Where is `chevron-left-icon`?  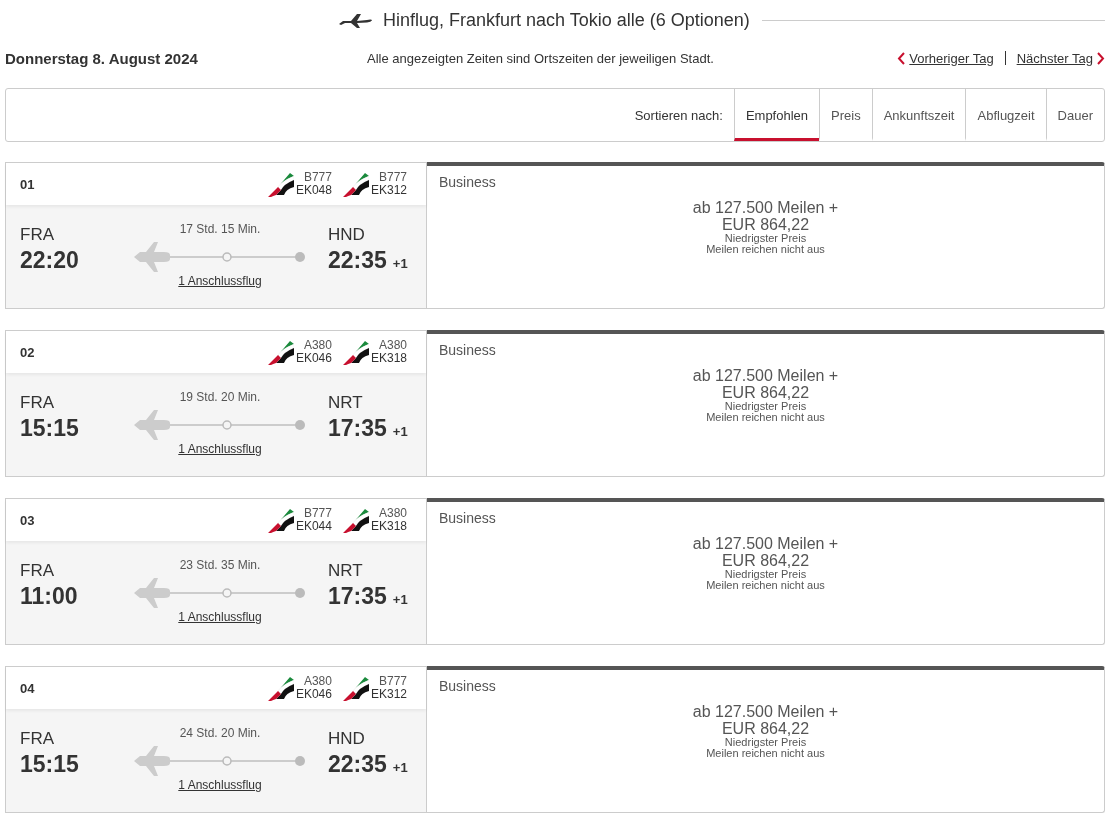 chevron-left-icon is located at coordinates (901, 58).